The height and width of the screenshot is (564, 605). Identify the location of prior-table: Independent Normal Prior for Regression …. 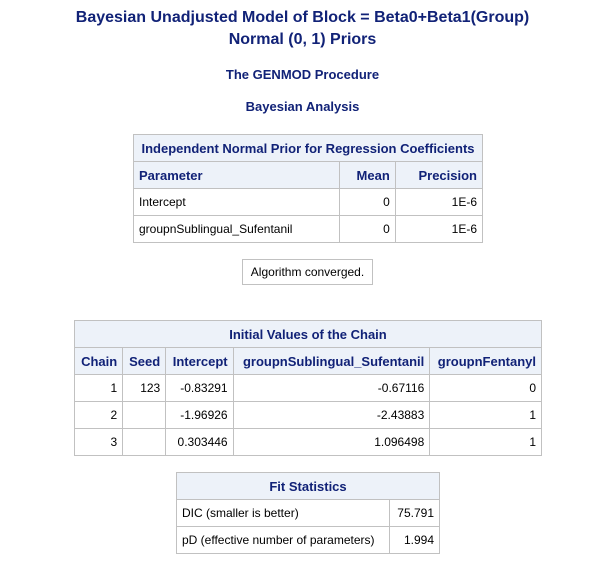
(308, 188).